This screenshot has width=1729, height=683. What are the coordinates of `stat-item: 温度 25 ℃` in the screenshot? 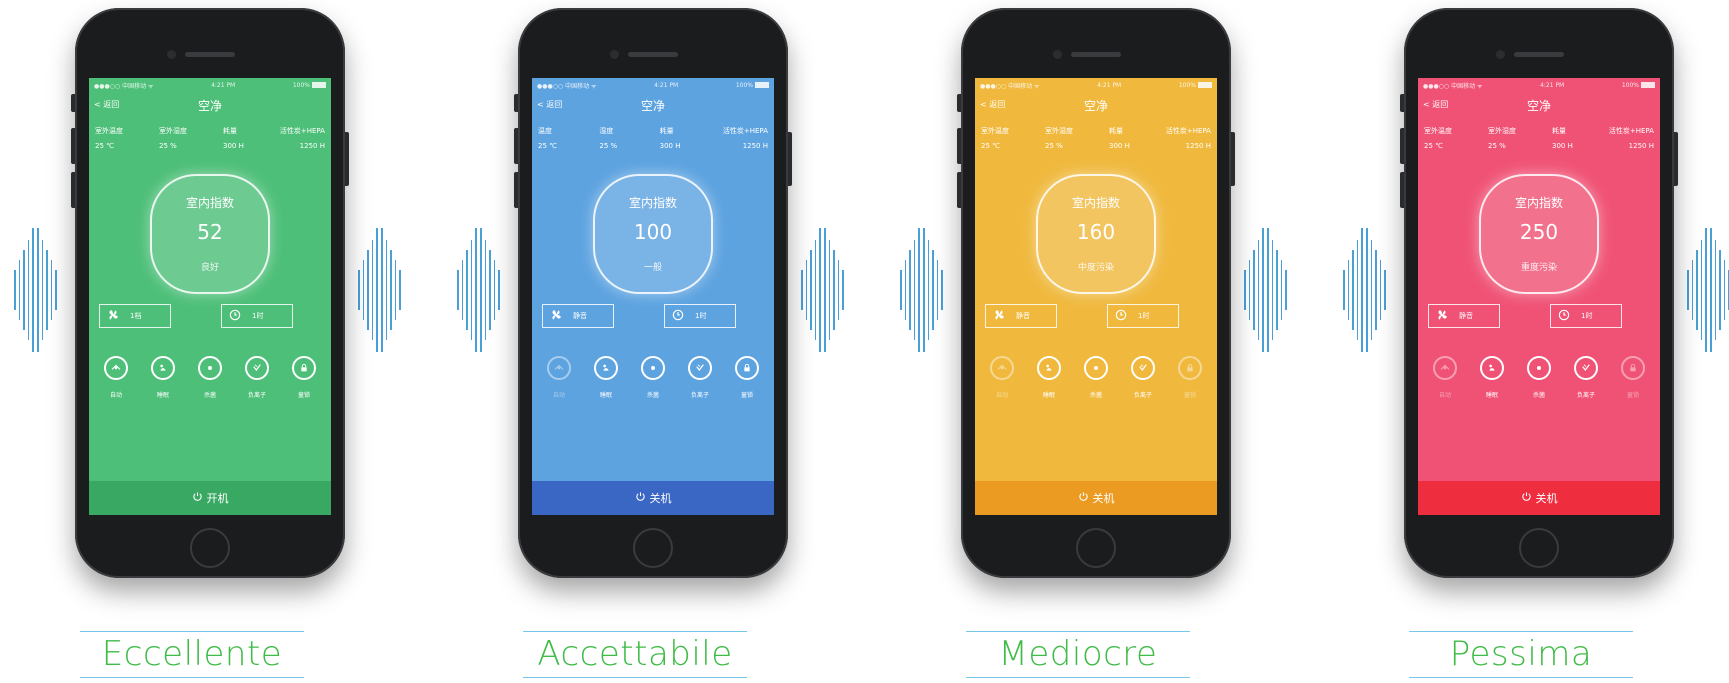 It's located at (547, 138).